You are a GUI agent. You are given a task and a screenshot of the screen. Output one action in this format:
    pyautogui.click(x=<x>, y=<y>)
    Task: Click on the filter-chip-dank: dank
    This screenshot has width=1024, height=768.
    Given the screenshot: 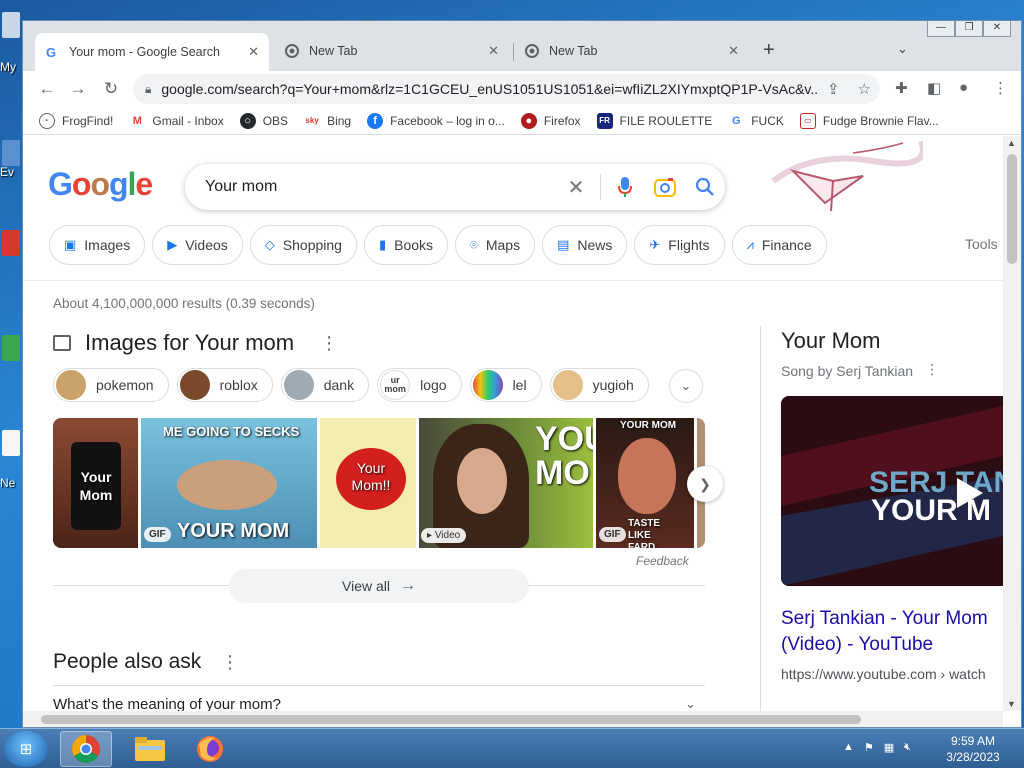 What is the action you would take?
    pyautogui.click(x=325, y=385)
    